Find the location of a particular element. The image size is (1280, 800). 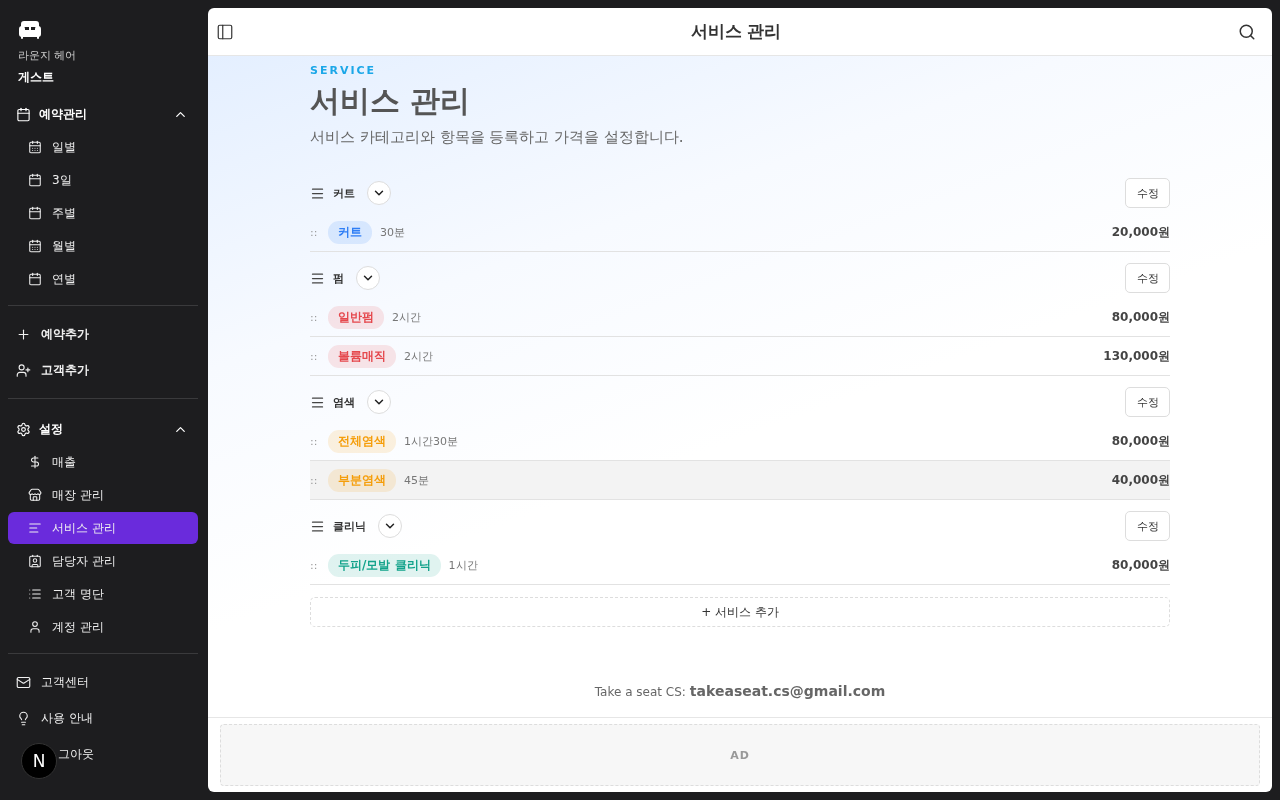

service-row: :: 일반펌 2시간 80,000원 is located at coordinates (740, 317).